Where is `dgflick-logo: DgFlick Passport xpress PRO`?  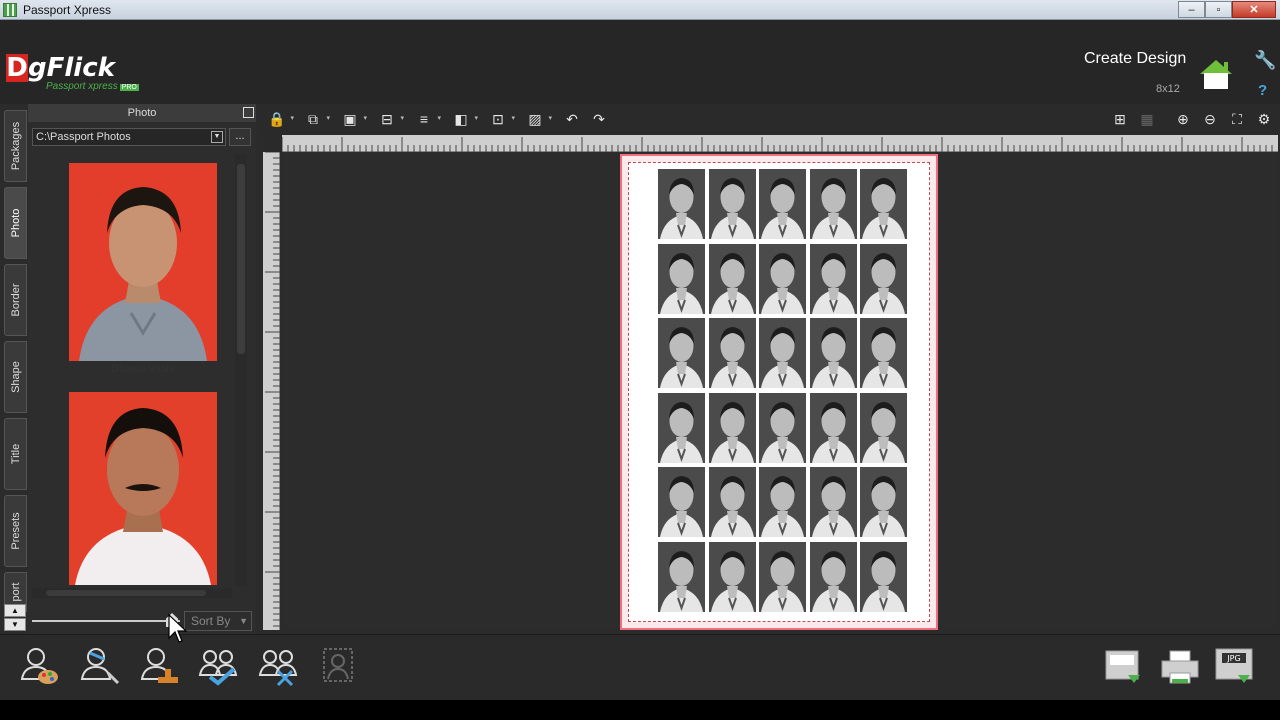
dgflick-logo: DgFlick Passport xpress PRO is located at coordinates (72, 72).